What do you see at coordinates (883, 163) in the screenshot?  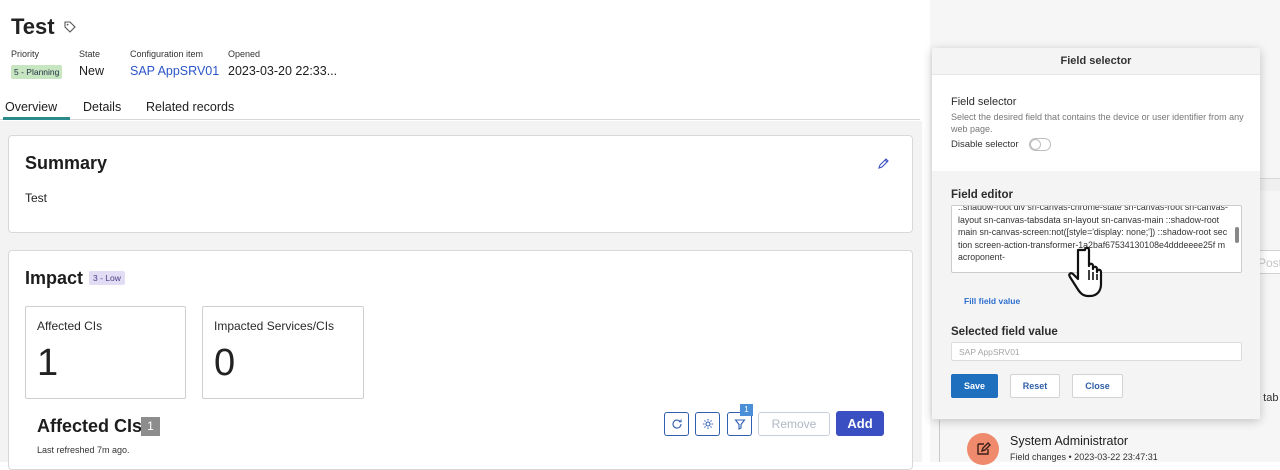 I see `pencil-icon` at bounding box center [883, 163].